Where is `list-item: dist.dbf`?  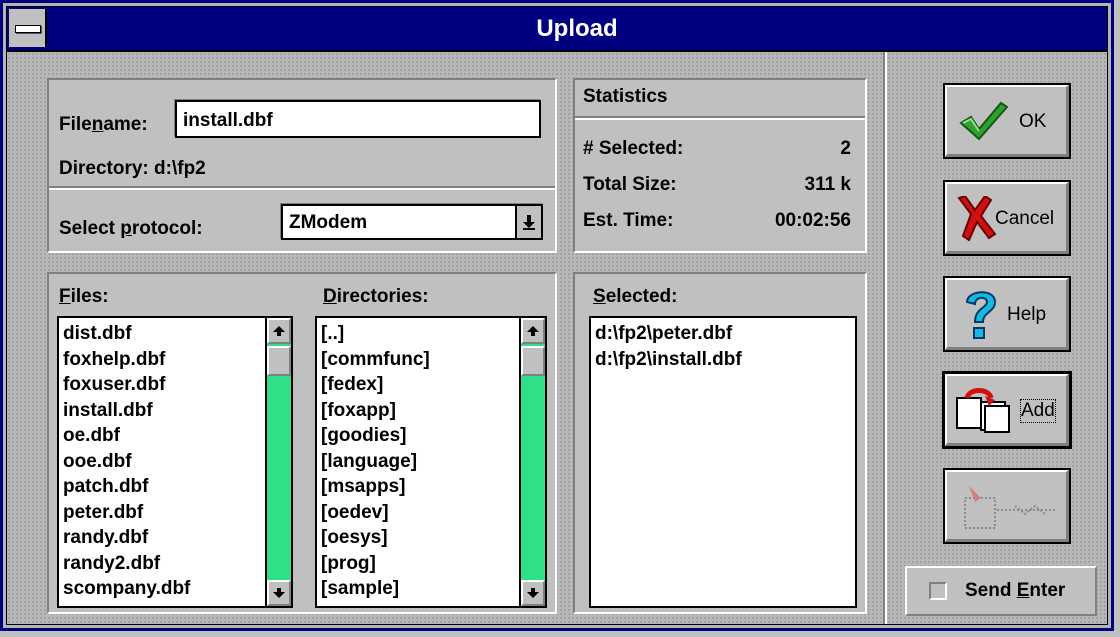 list-item: dist.dbf is located at coordinates (164, 334).